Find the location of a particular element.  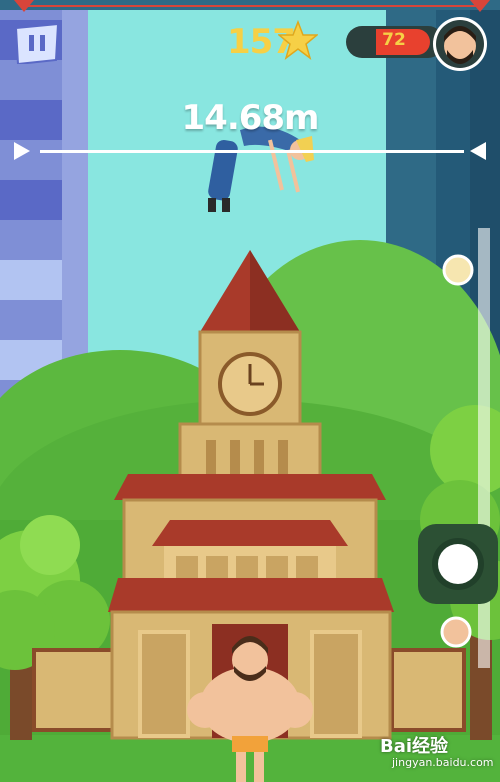

opponent-progress-icon is located at coordinates (456, 632).